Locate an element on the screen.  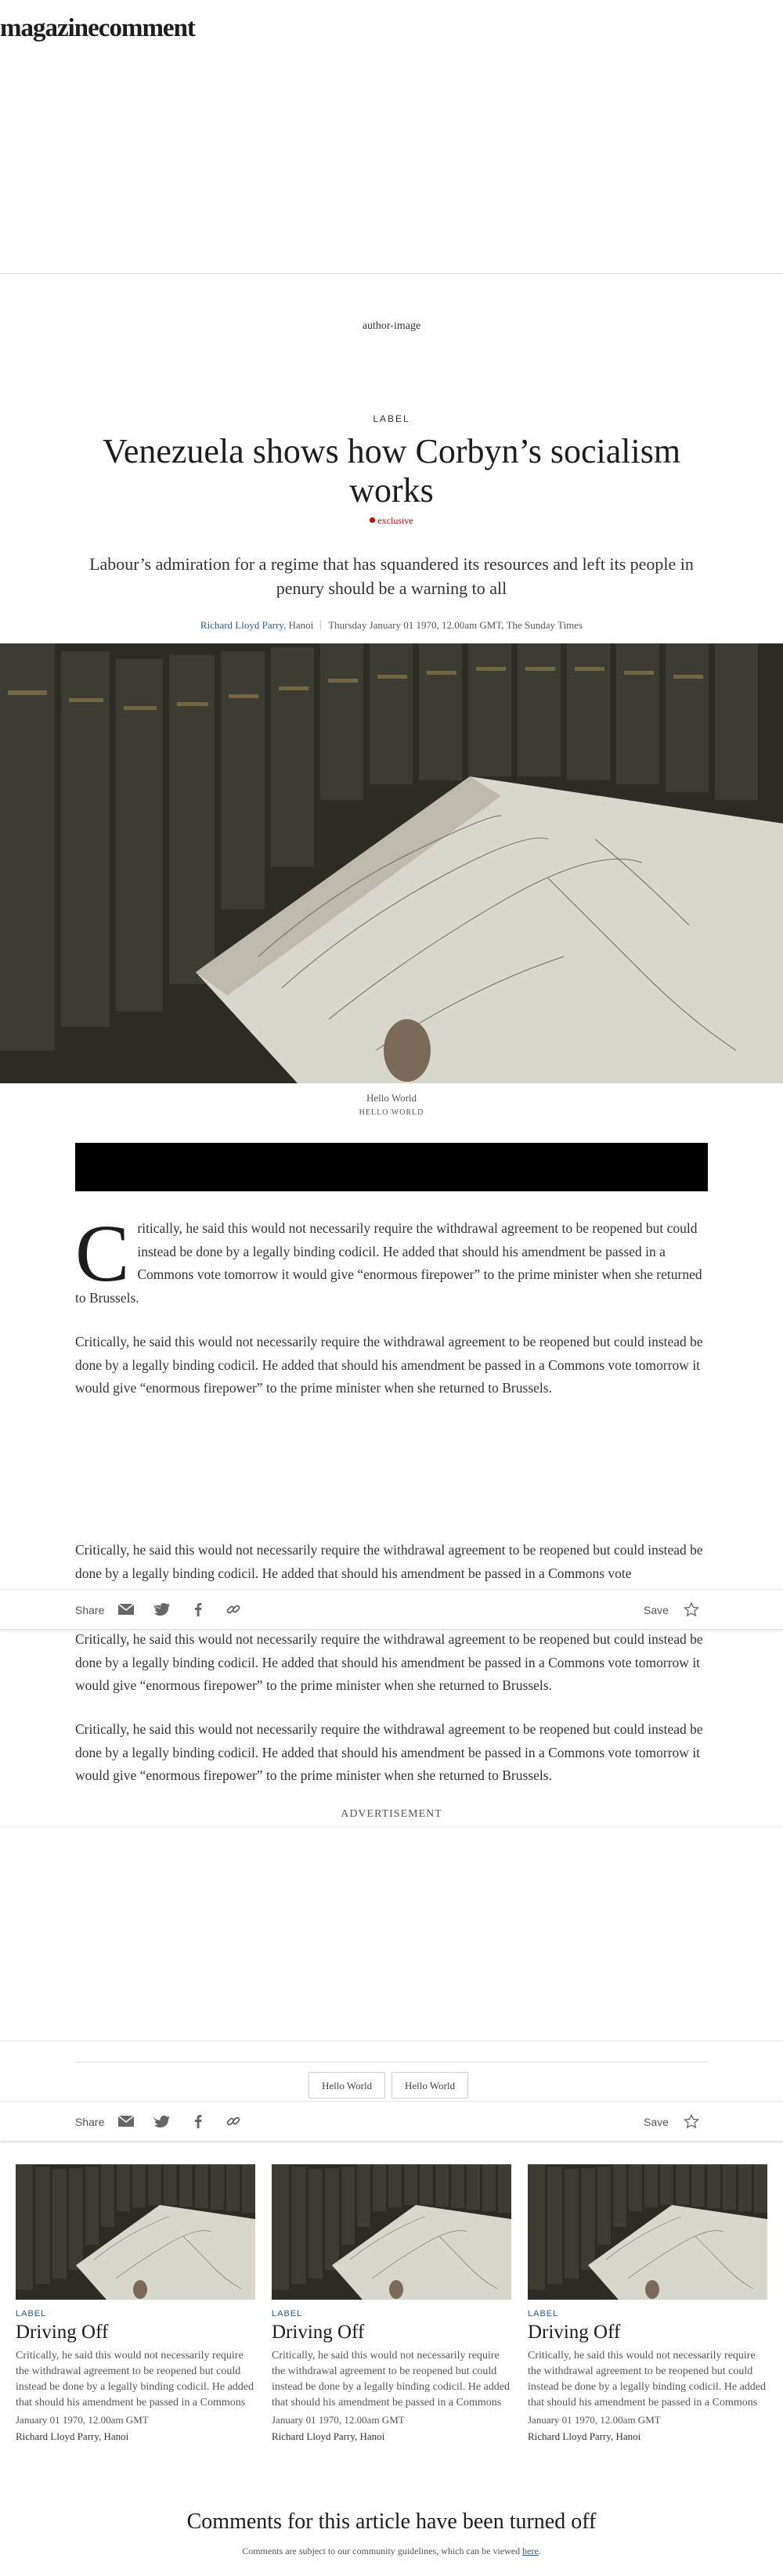
community-guidelines-link: here is located at coordinates (530, 2550).